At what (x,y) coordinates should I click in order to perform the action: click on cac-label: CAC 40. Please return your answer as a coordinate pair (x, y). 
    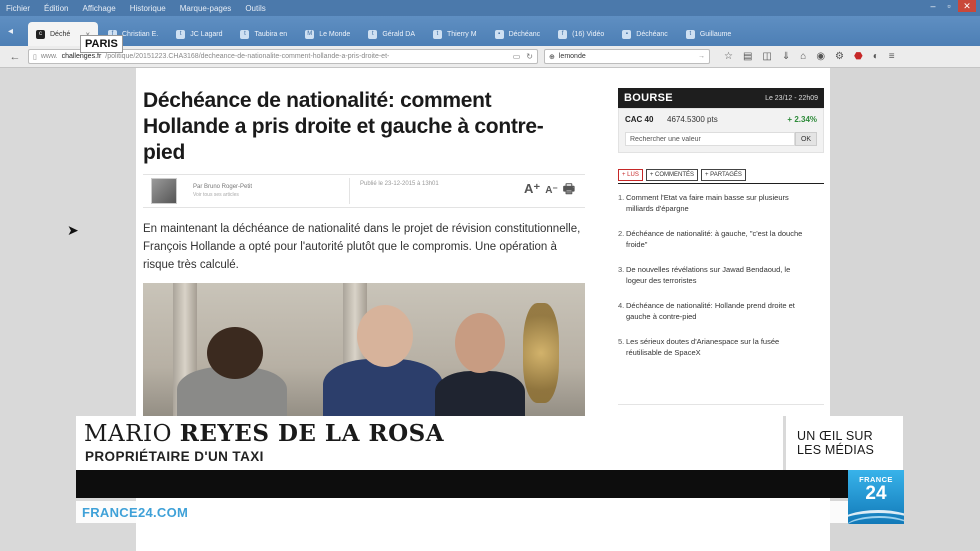
    Looking at the image, I should click on (639, 119).